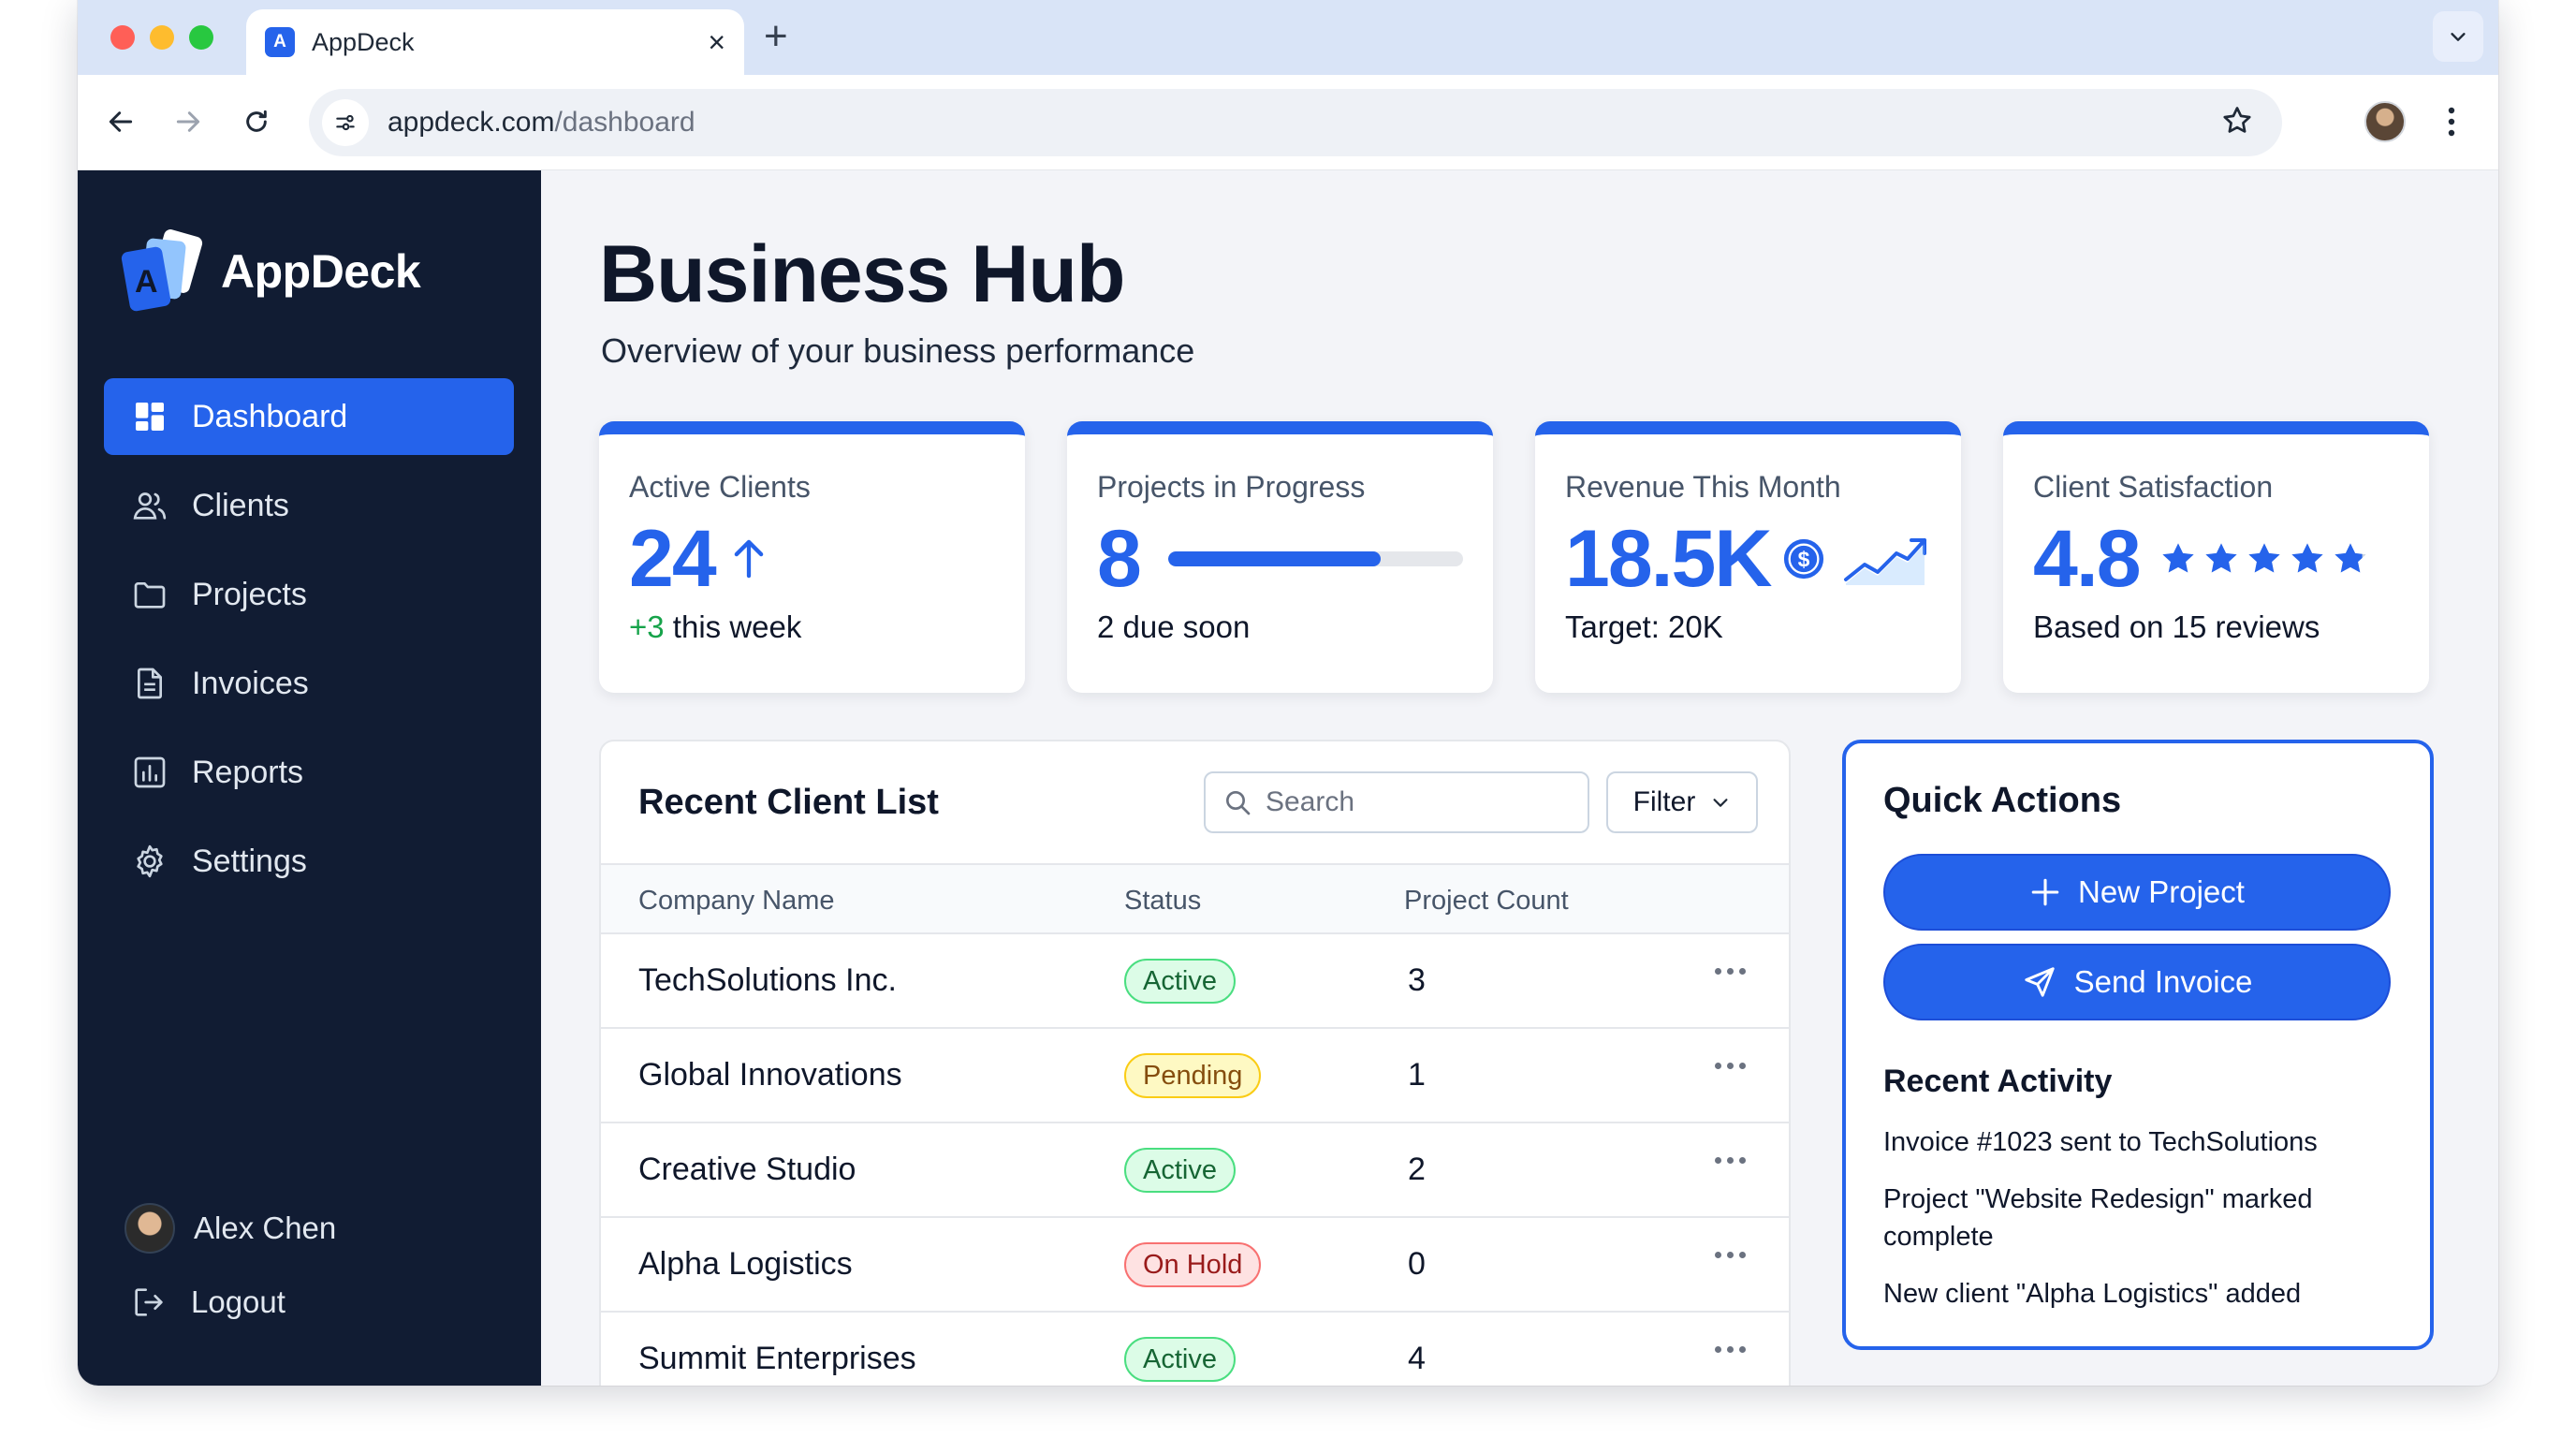 This screenshot has width=2576, height=1438. Describe the element at coordinates (207, 1302) in the screenshot. I see `logout-button: Logout` at that location.